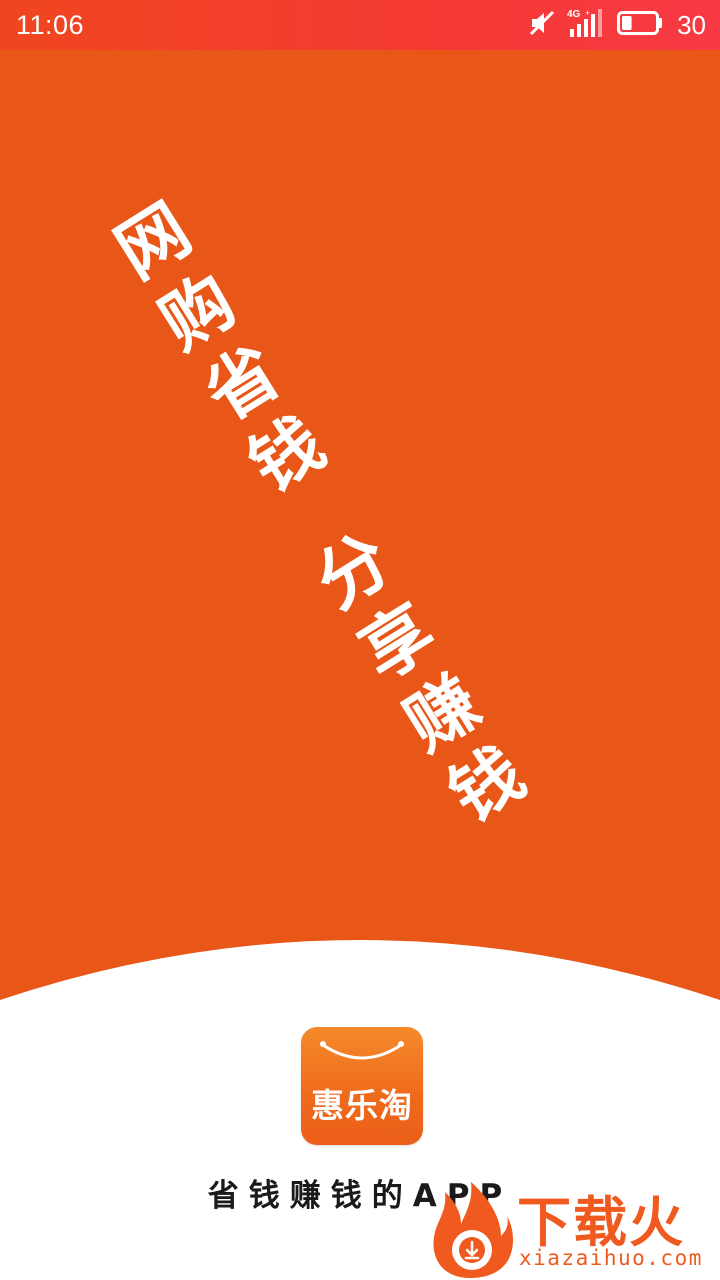 The width and height of the screenshot is (720, 1280). I want to click on logo-text: 惠乐淘, so click(362, 1105).